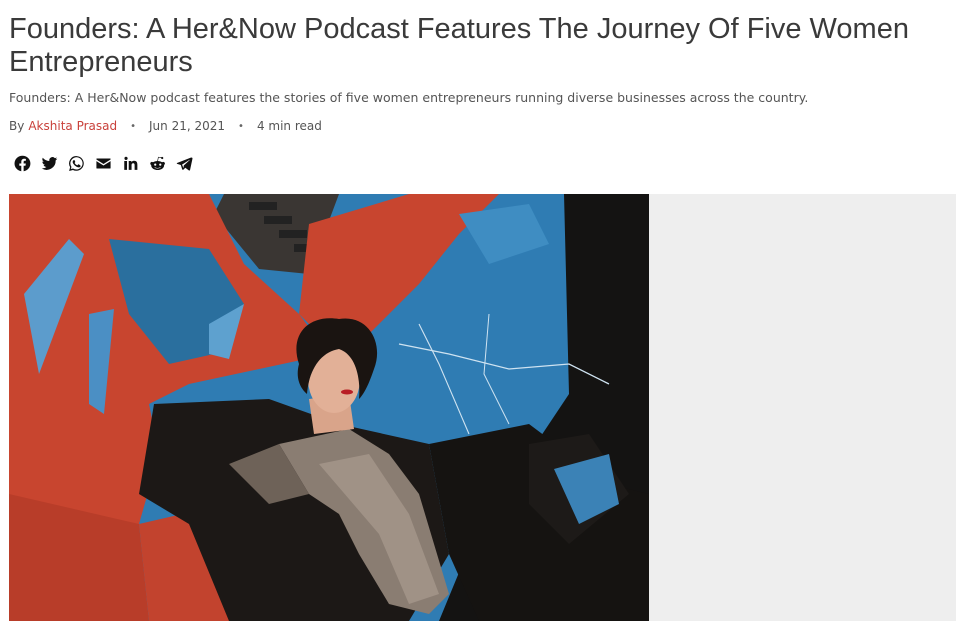 Image resolution: width=956 pixels, height=627 pixels. What do you see at coordinates (289, 126) in the screenshot?
I see `read-time: 4 min read` at bounding box center [289, 126].